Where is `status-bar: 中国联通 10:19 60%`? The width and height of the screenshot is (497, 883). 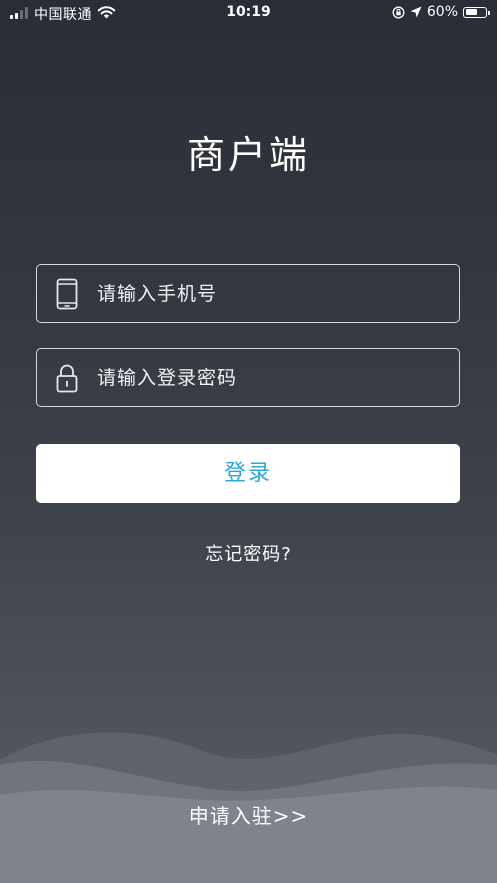 status-bar: 中国联通 10:19 60% is located at coordinates (248, 13).